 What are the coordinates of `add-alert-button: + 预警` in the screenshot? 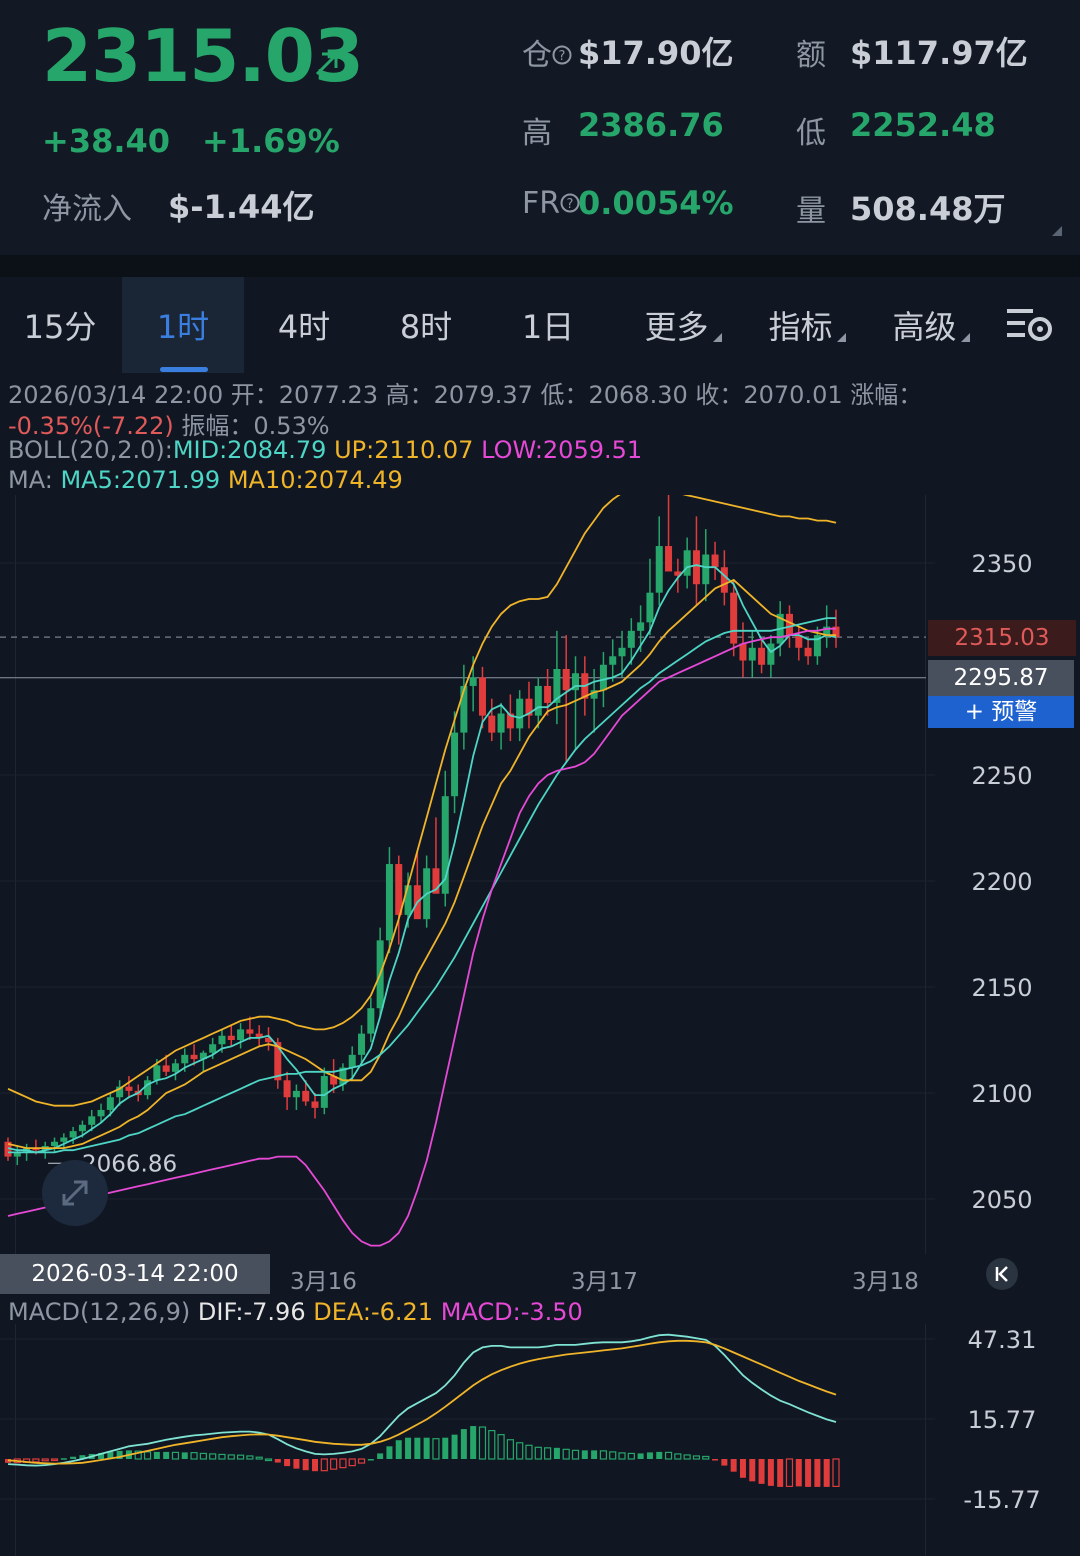 It's located at (1001, 712).